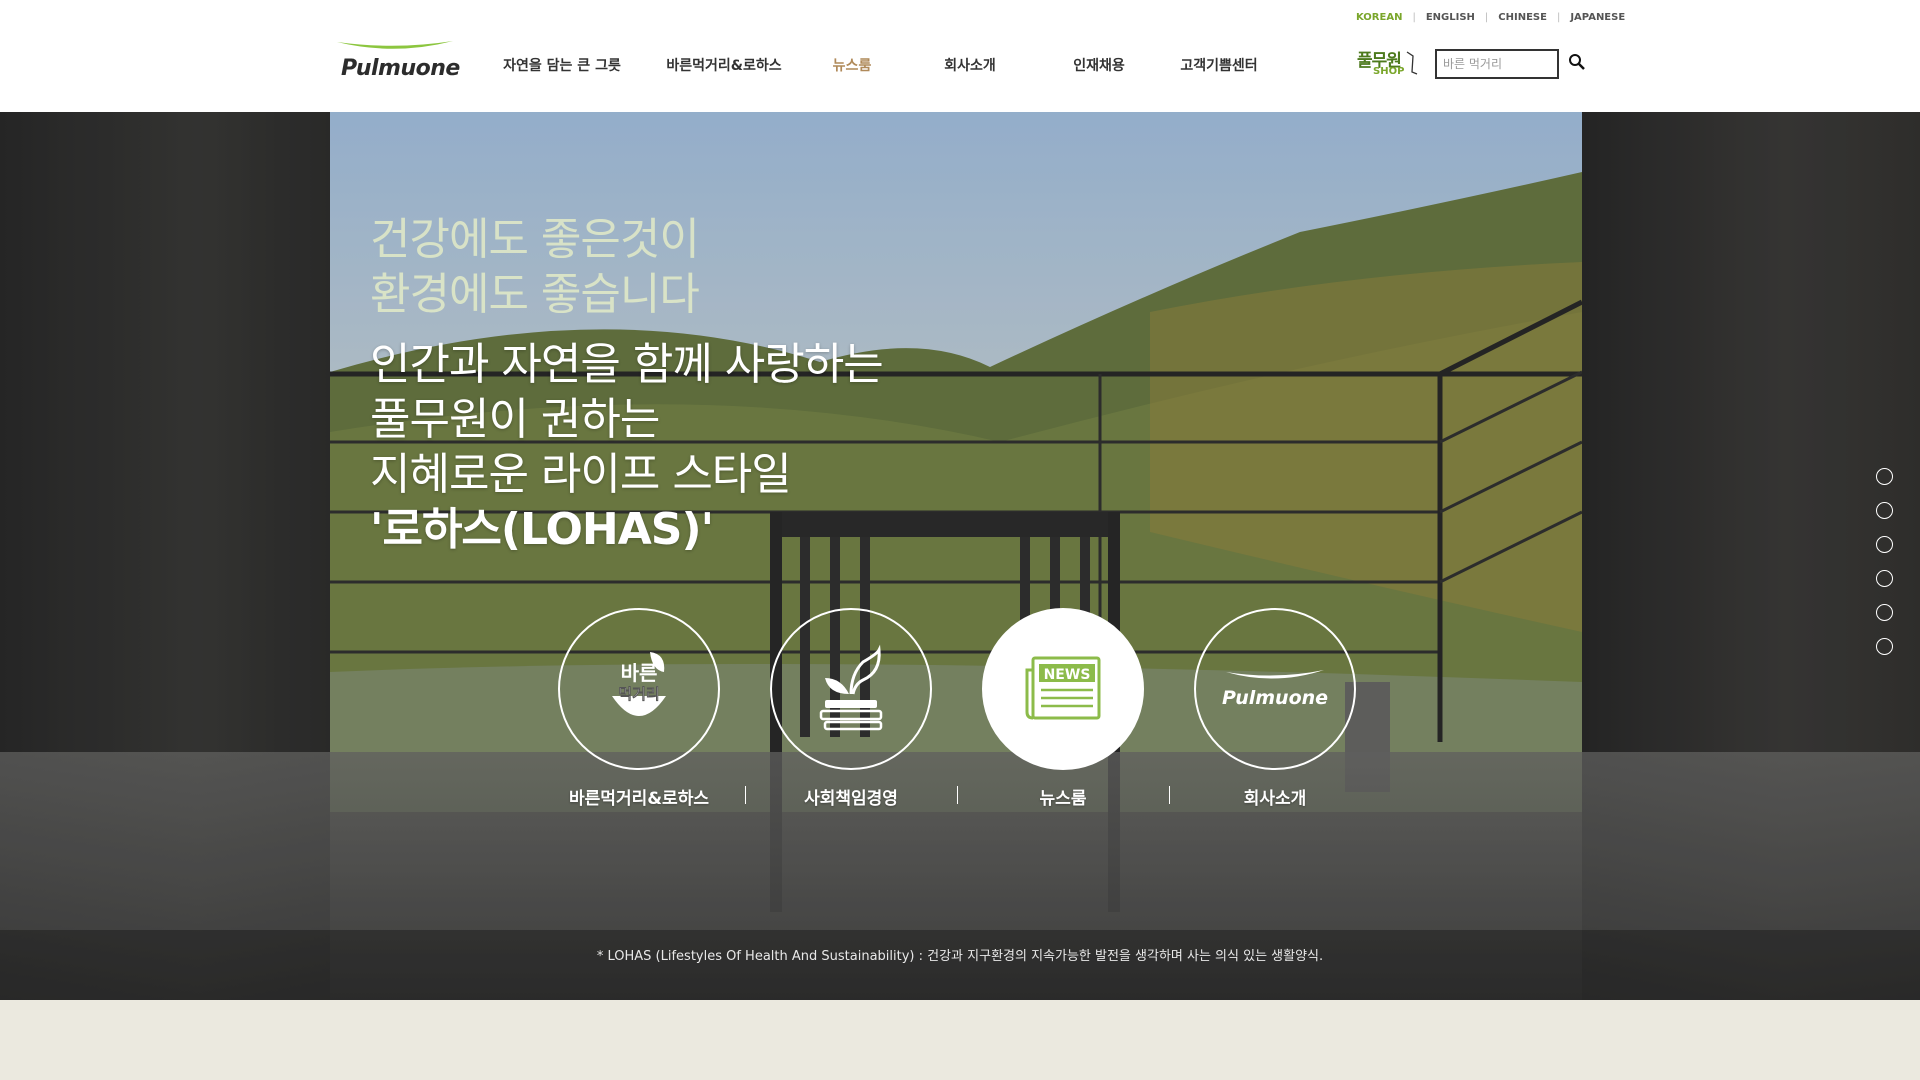 The height and width of the screenshot is (1080, 1920). I want to click on hero-headline-line: 풀무원이 권하는, so click(515, 419).